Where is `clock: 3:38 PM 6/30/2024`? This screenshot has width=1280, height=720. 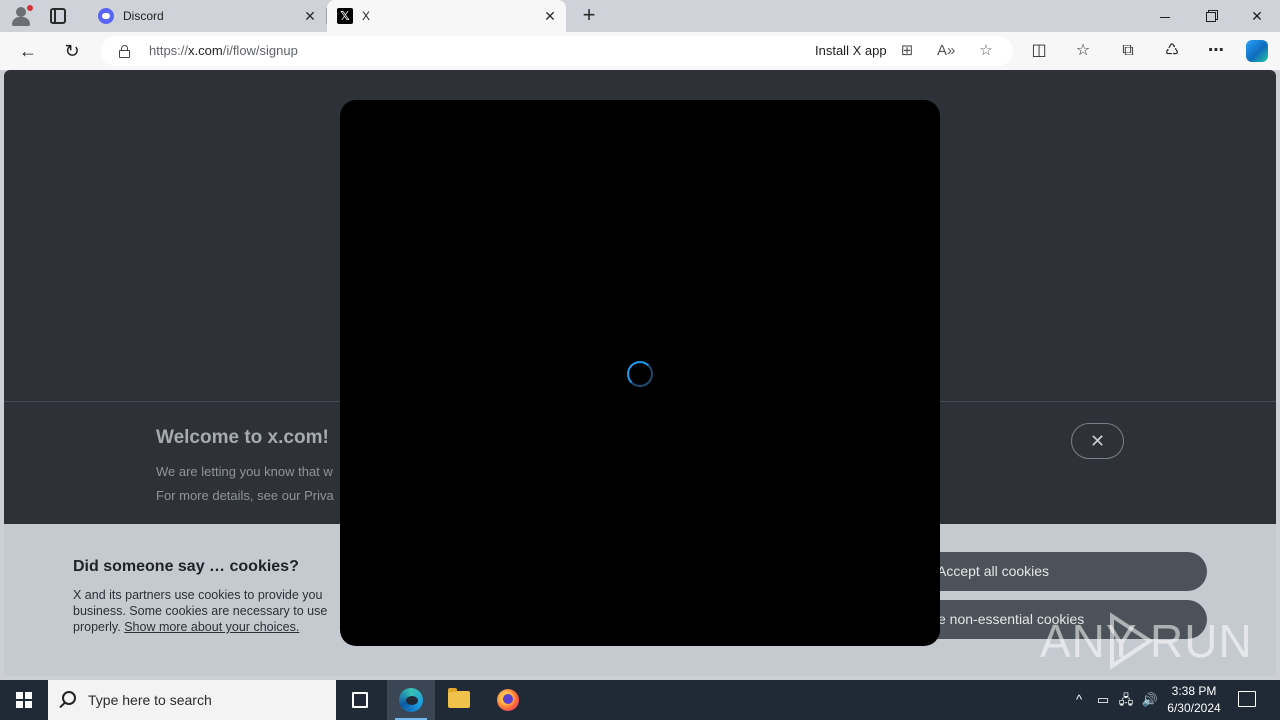 clock: 3:38 PM 6/30/2024 is located at coordinates (1194, 700).